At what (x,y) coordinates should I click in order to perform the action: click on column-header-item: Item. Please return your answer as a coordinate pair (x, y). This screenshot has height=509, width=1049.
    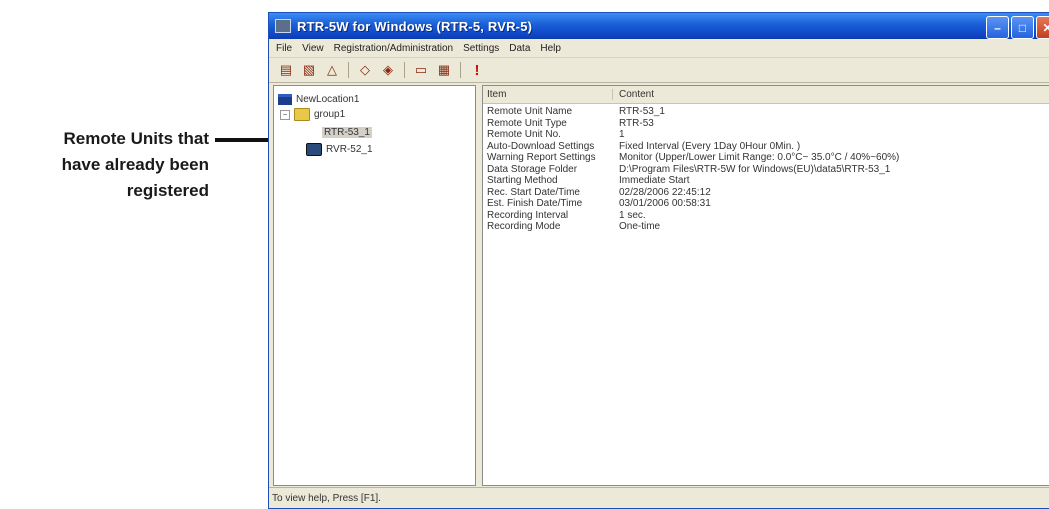
    Looking at the image, I should click on (548, 94).